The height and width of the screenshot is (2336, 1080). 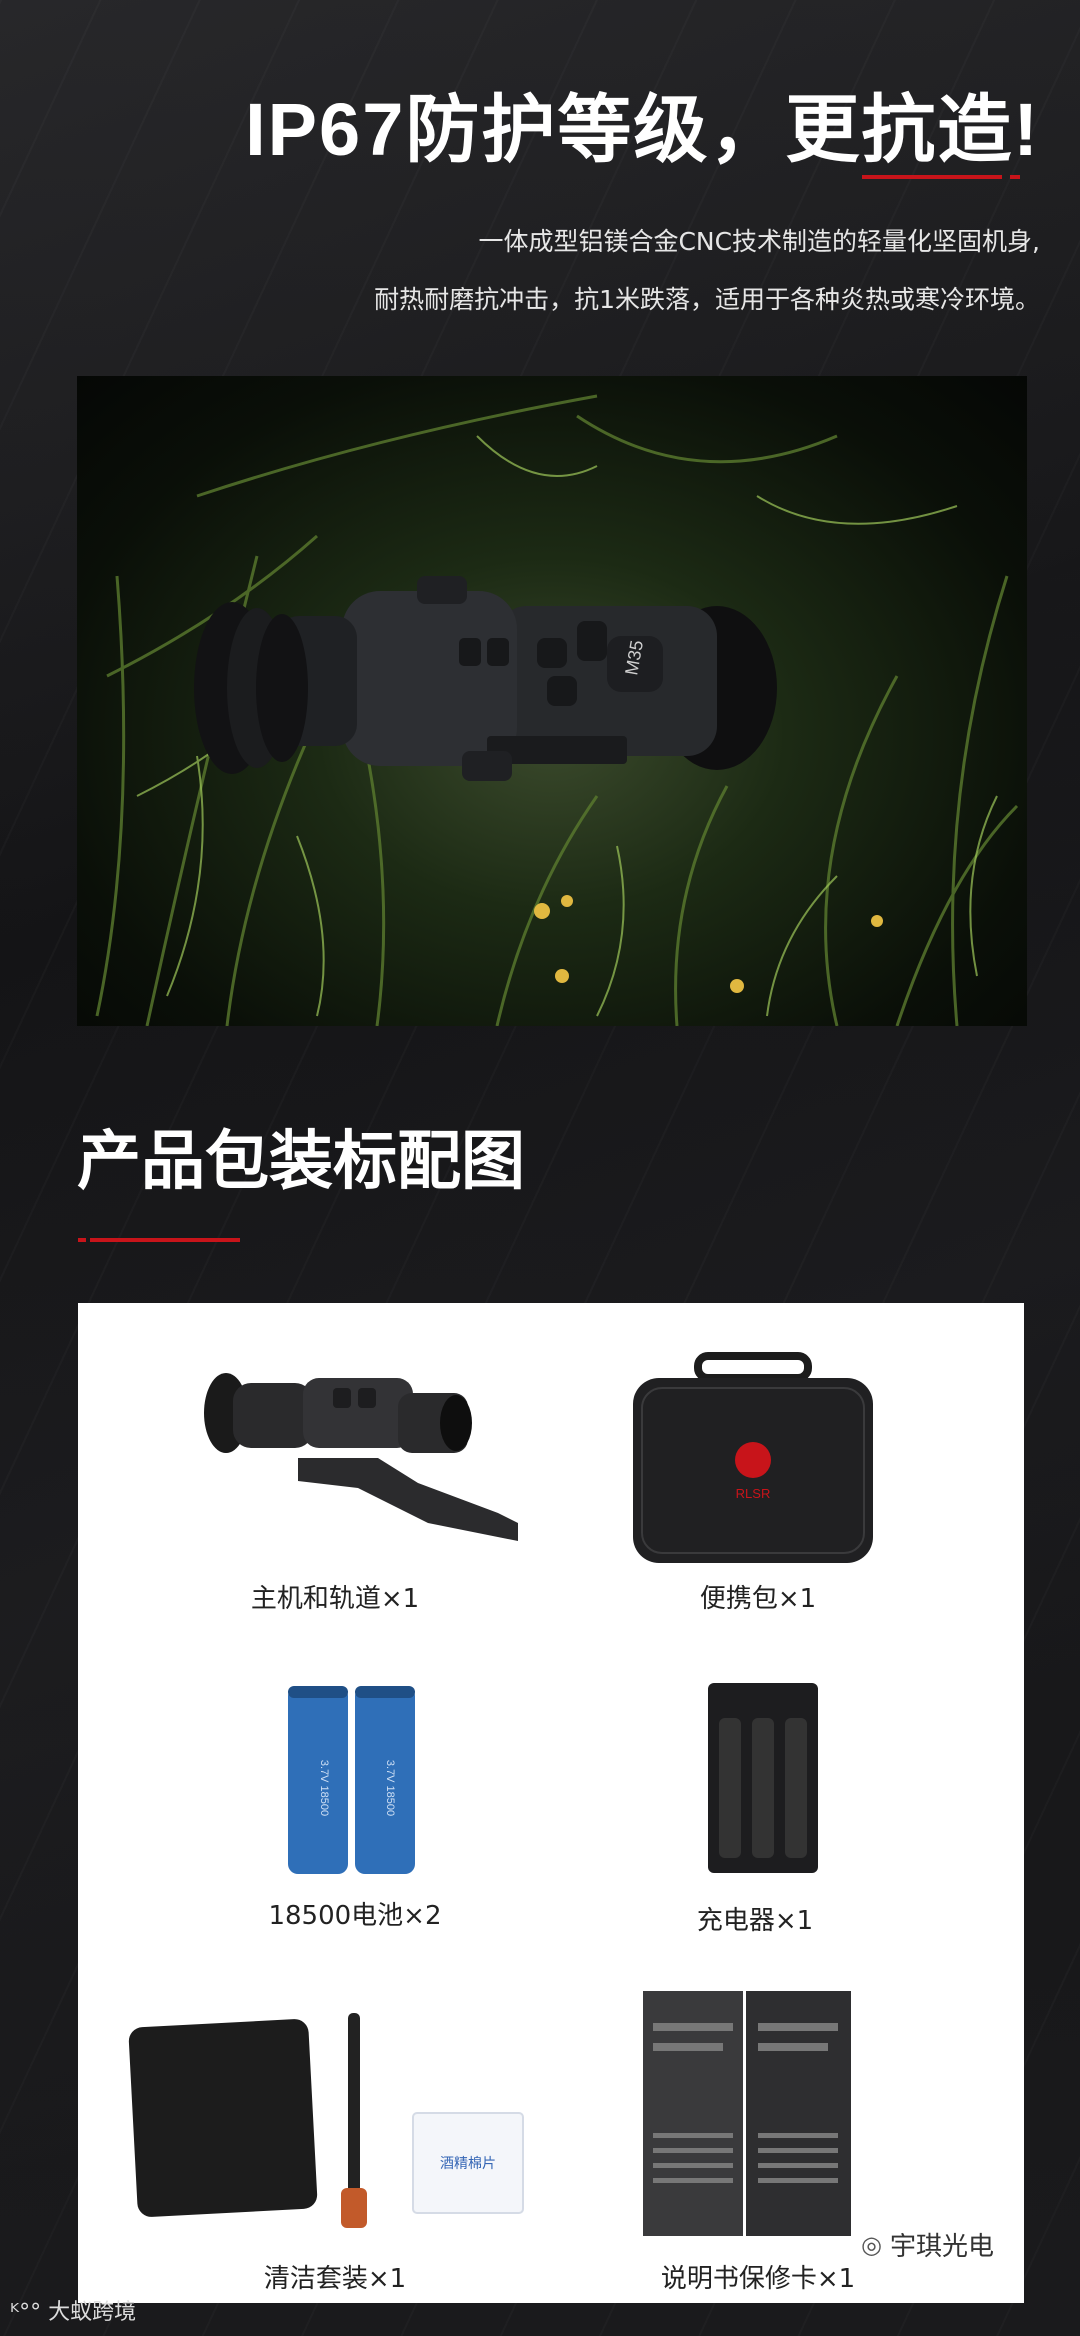 What do you see at coordinates (351, 1780) in the screenshot?
I see `batteries-image: 3.7V 18500 3.7V 18500` at bounding box center [351, 1780].